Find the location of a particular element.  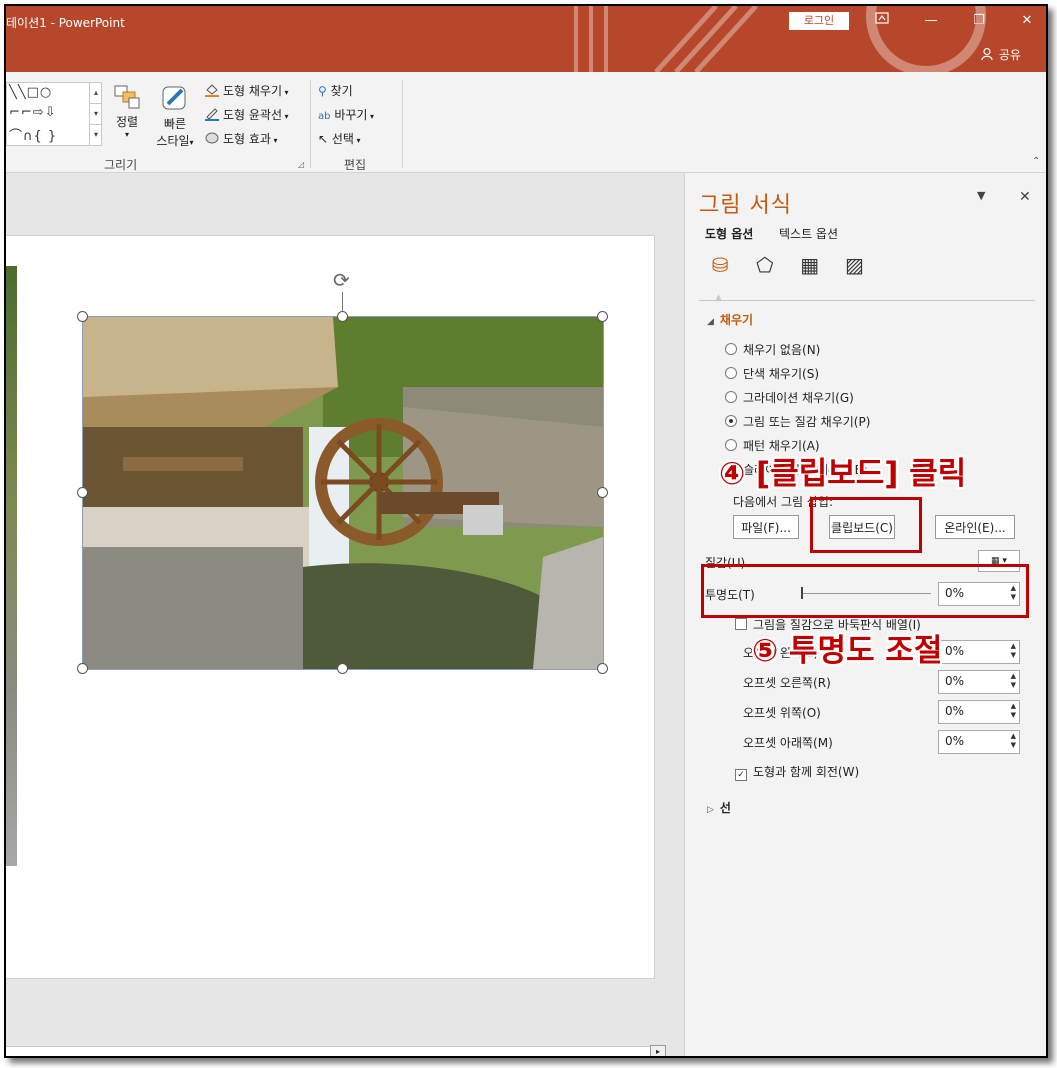

pen-icon is located at coordinates (212, 114).